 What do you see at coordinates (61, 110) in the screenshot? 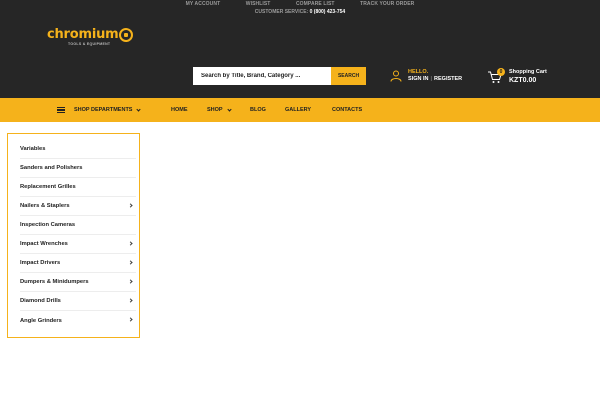
I see `hamburger-menu-icon` at bounding box center [61, 110].